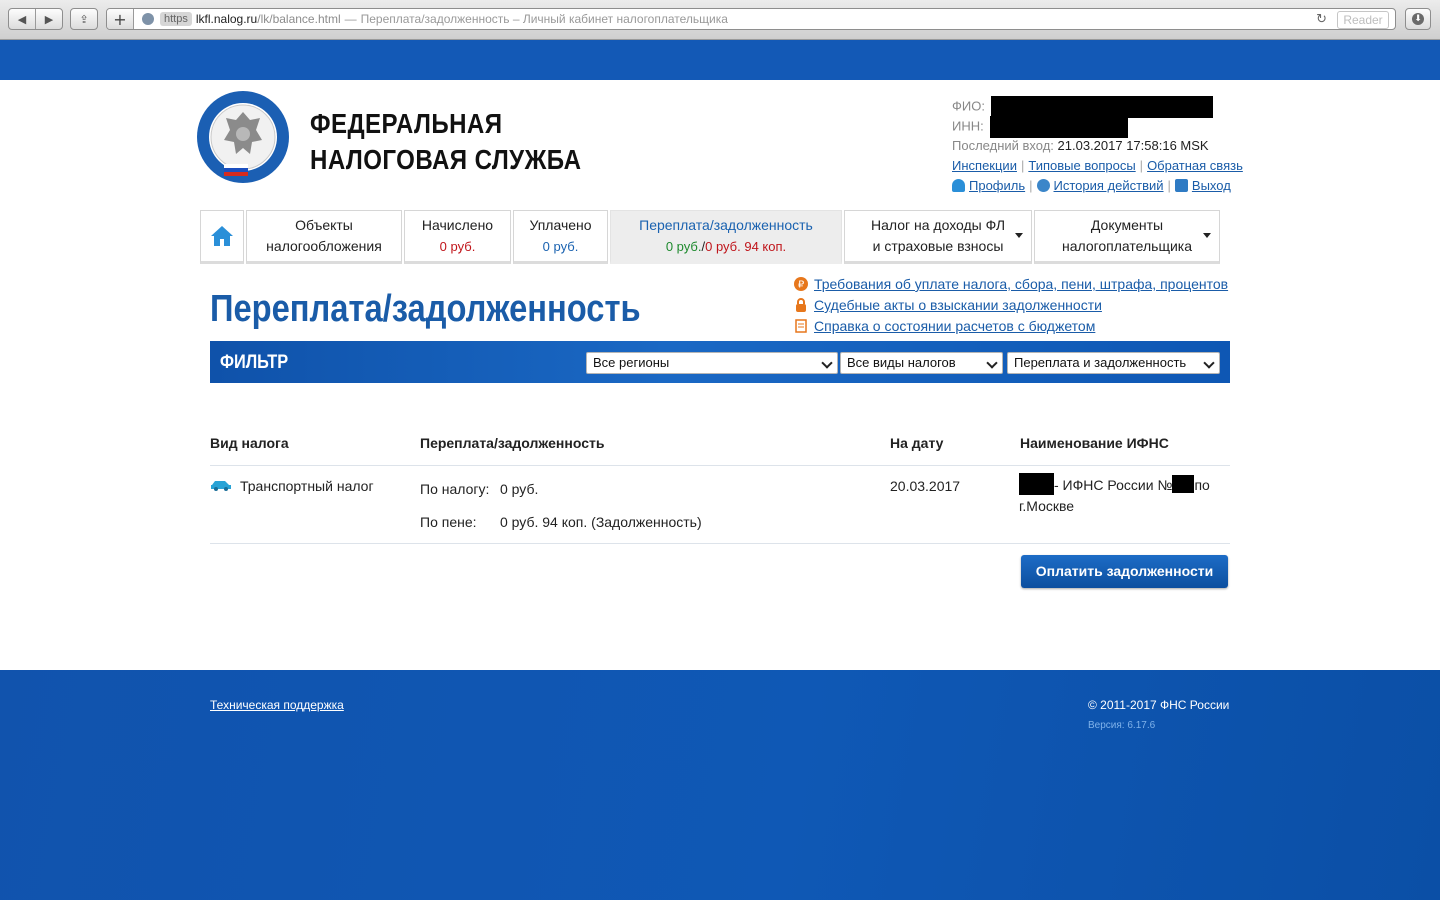  I want to click on tab-paid-label: Уплачено, so click(560, 225).